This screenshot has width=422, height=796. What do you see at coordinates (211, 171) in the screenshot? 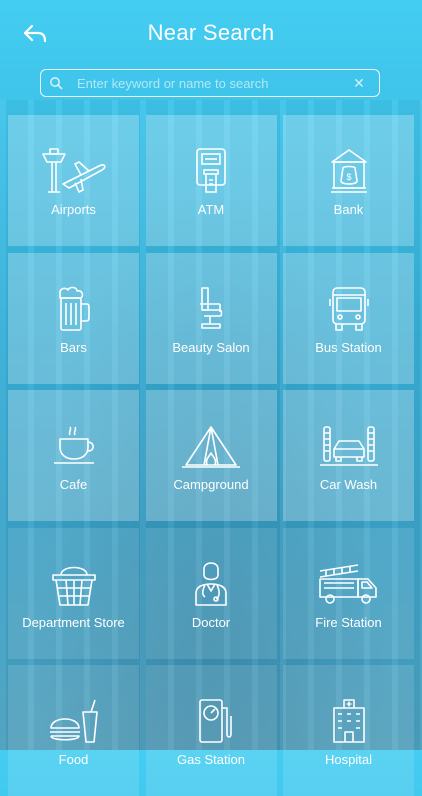
I see `atm-icon` at bounding box center [211, 171].